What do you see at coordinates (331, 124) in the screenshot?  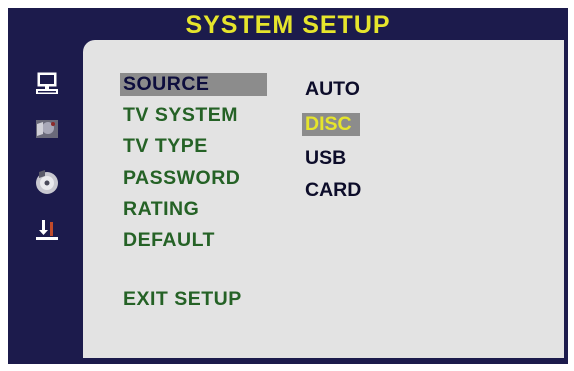 I see `option-disc: DISC` at bounding box center [331, 124].